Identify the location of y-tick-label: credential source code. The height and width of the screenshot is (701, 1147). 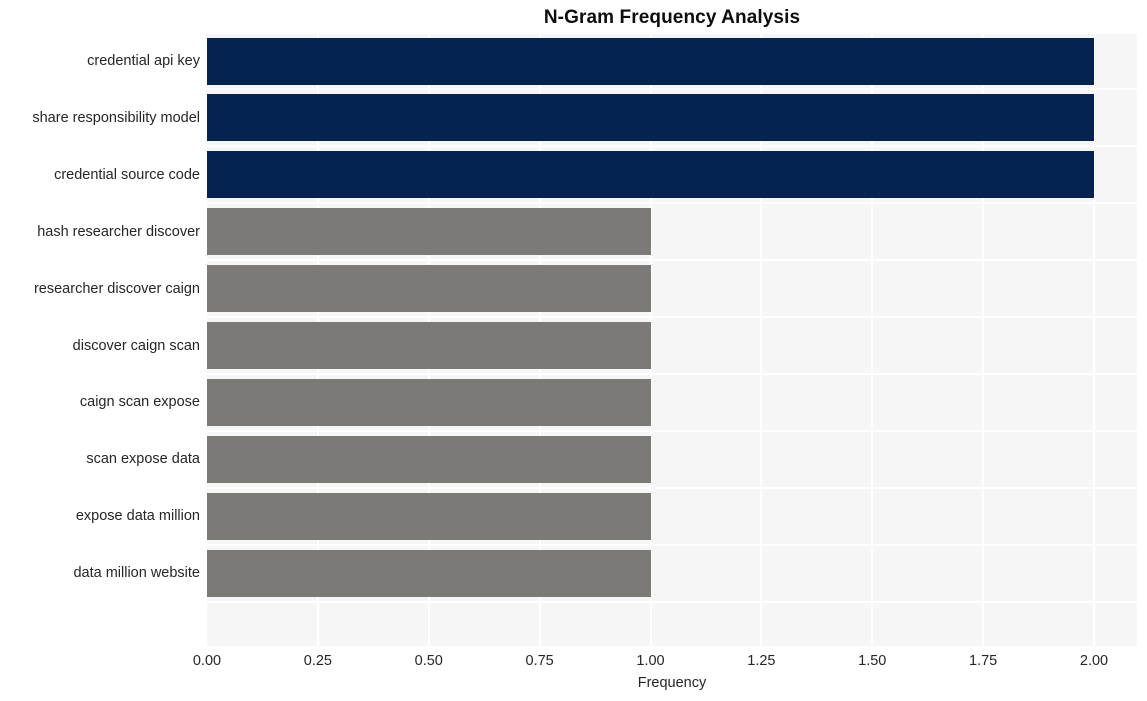
(127, 174).